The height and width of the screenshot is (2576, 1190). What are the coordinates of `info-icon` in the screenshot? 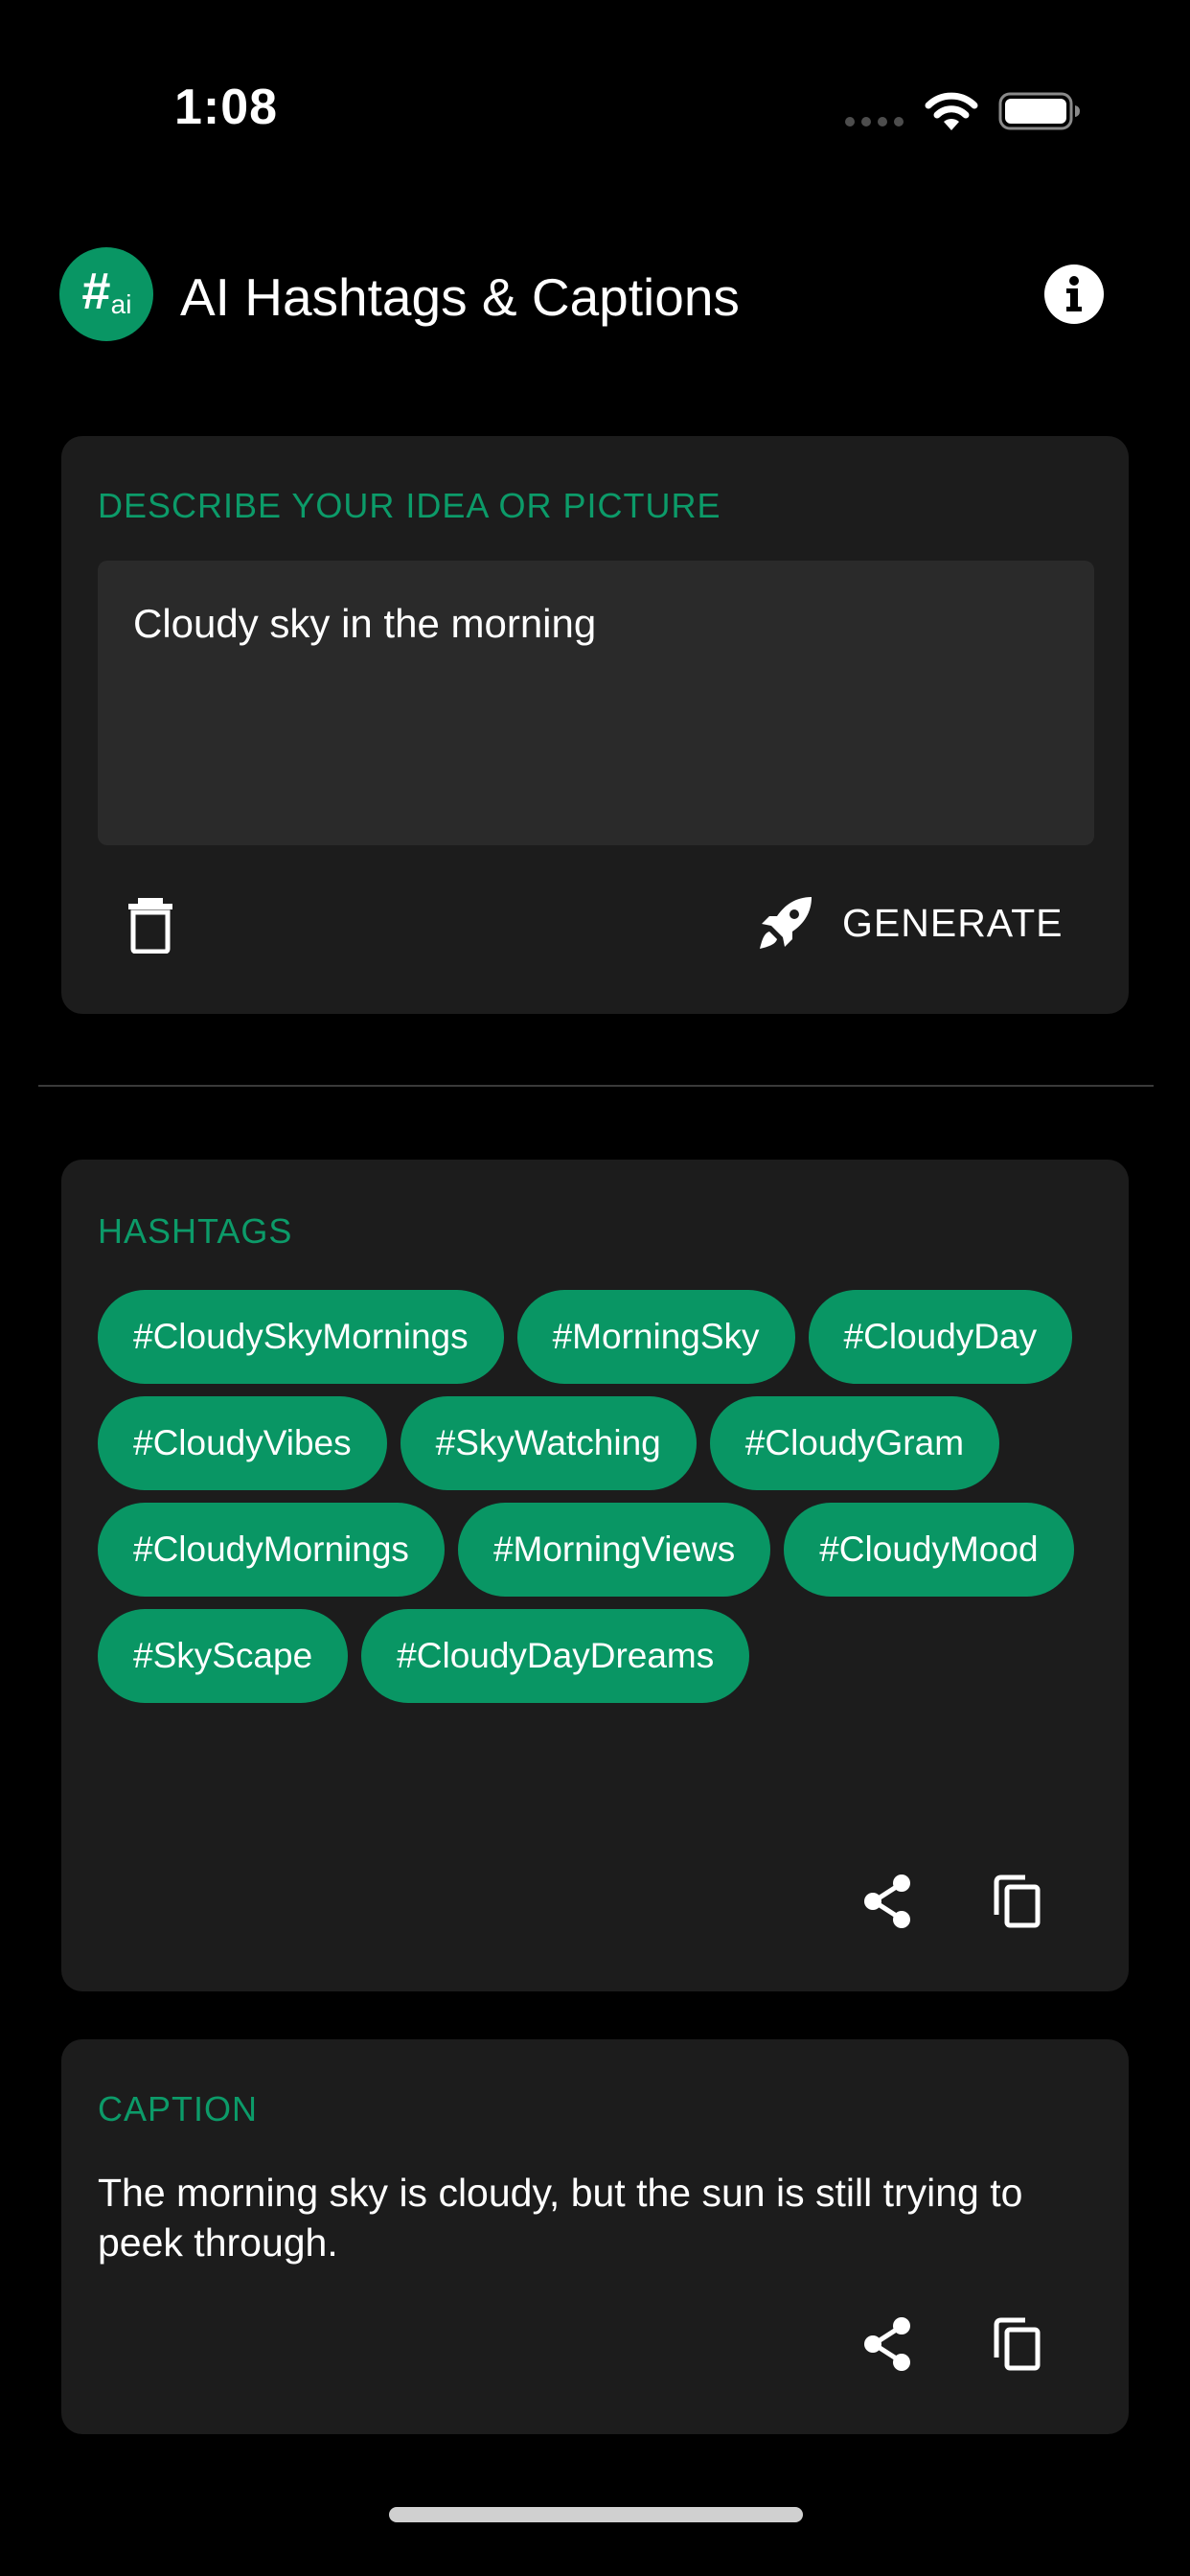 It's located at (1074, 293).